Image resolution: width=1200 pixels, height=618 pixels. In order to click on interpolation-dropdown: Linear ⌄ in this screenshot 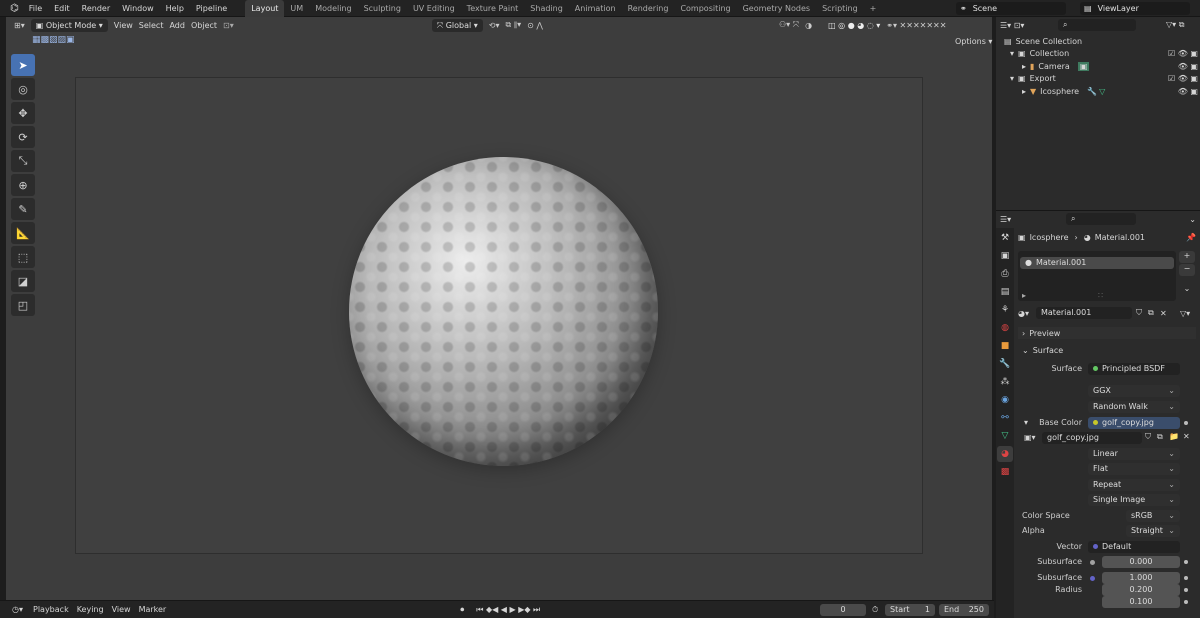, I will do `click(1134, 454)`.